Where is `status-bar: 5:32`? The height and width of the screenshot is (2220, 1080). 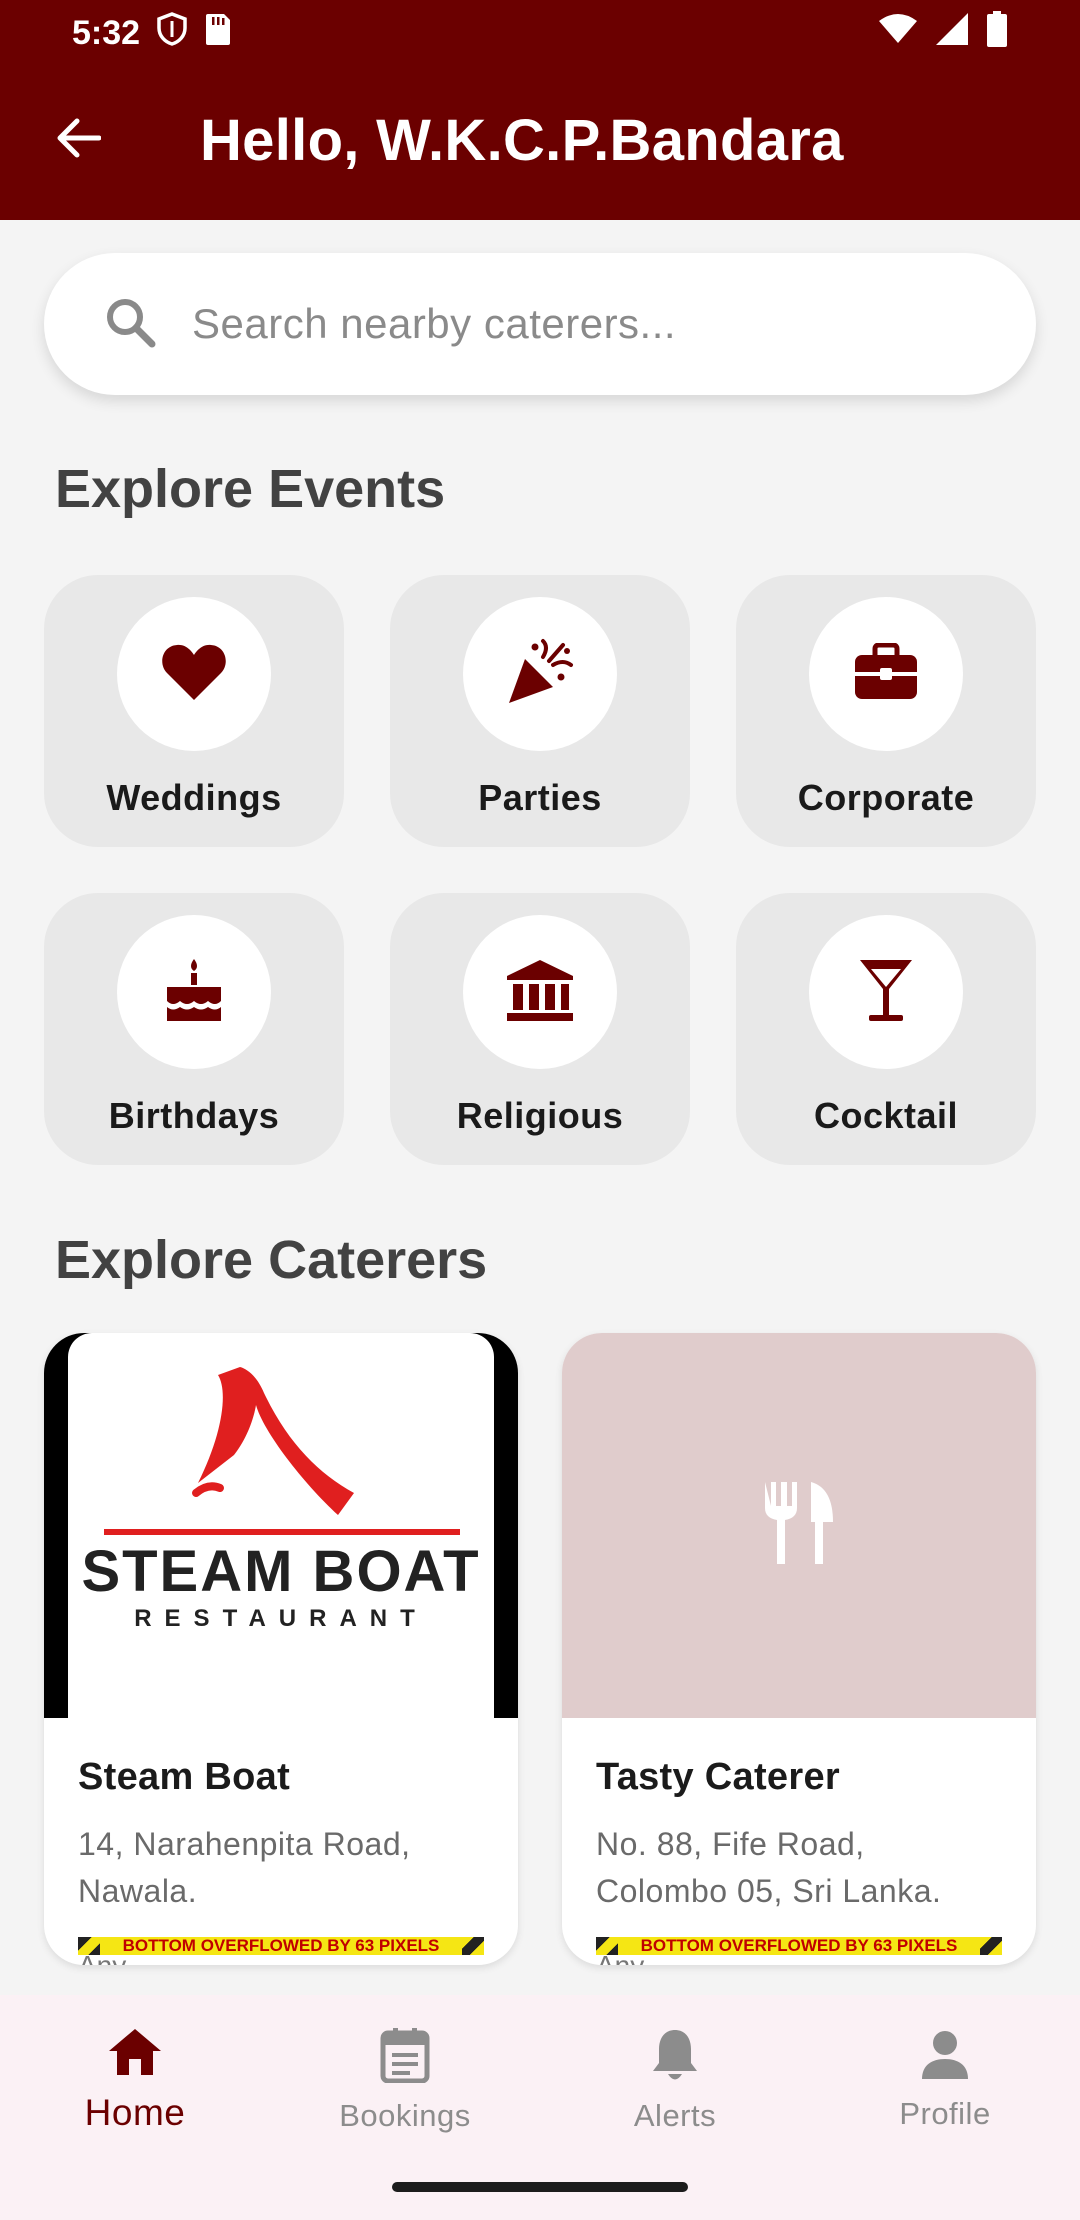 status-bar: 5:32 is located at coordinates (540, 33).